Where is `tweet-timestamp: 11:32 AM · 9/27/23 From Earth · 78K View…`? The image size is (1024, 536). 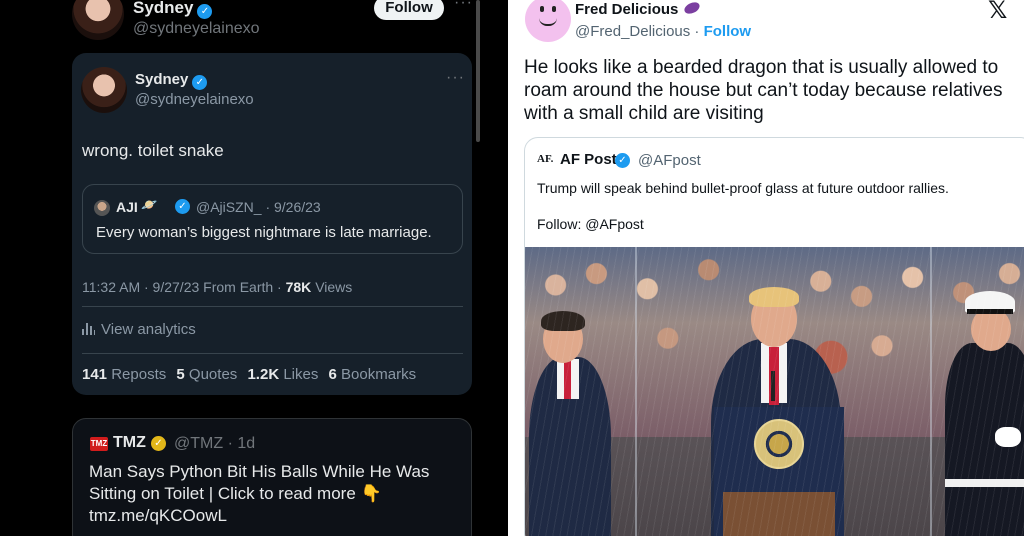
tweet-timestamp: 11:32 AM · 9/27/23 From Earth · 78K View… is located at coordinates (217, 287).